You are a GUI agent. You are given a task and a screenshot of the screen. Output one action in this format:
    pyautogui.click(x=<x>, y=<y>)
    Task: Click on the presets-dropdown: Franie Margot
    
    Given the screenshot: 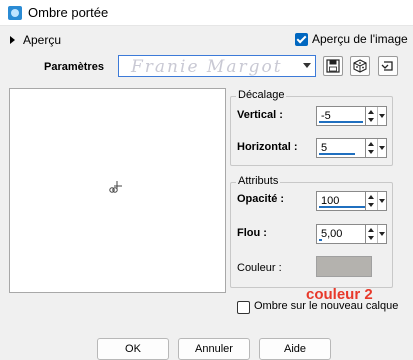 What is the action you would take?
    pyautogui.click(x=217, y=66)
    